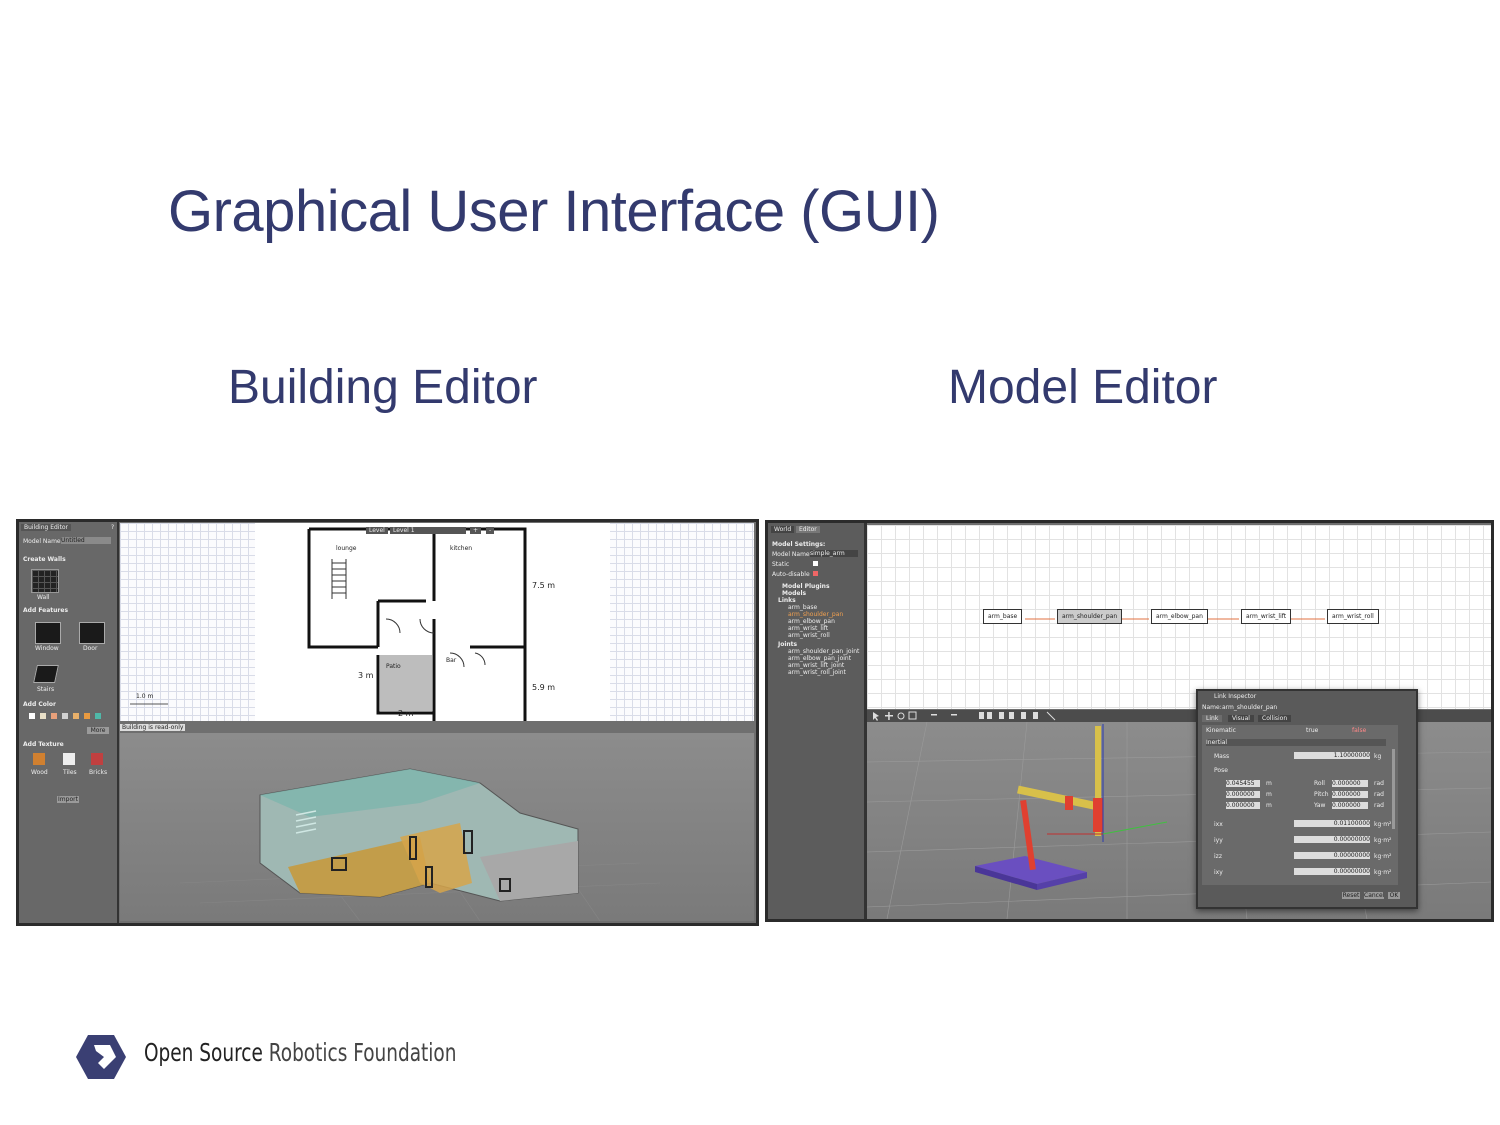  What do you see at coordinates (112, 527) in the screenshot?
I see `help-tab: ?` at bounding box center [112, 527].